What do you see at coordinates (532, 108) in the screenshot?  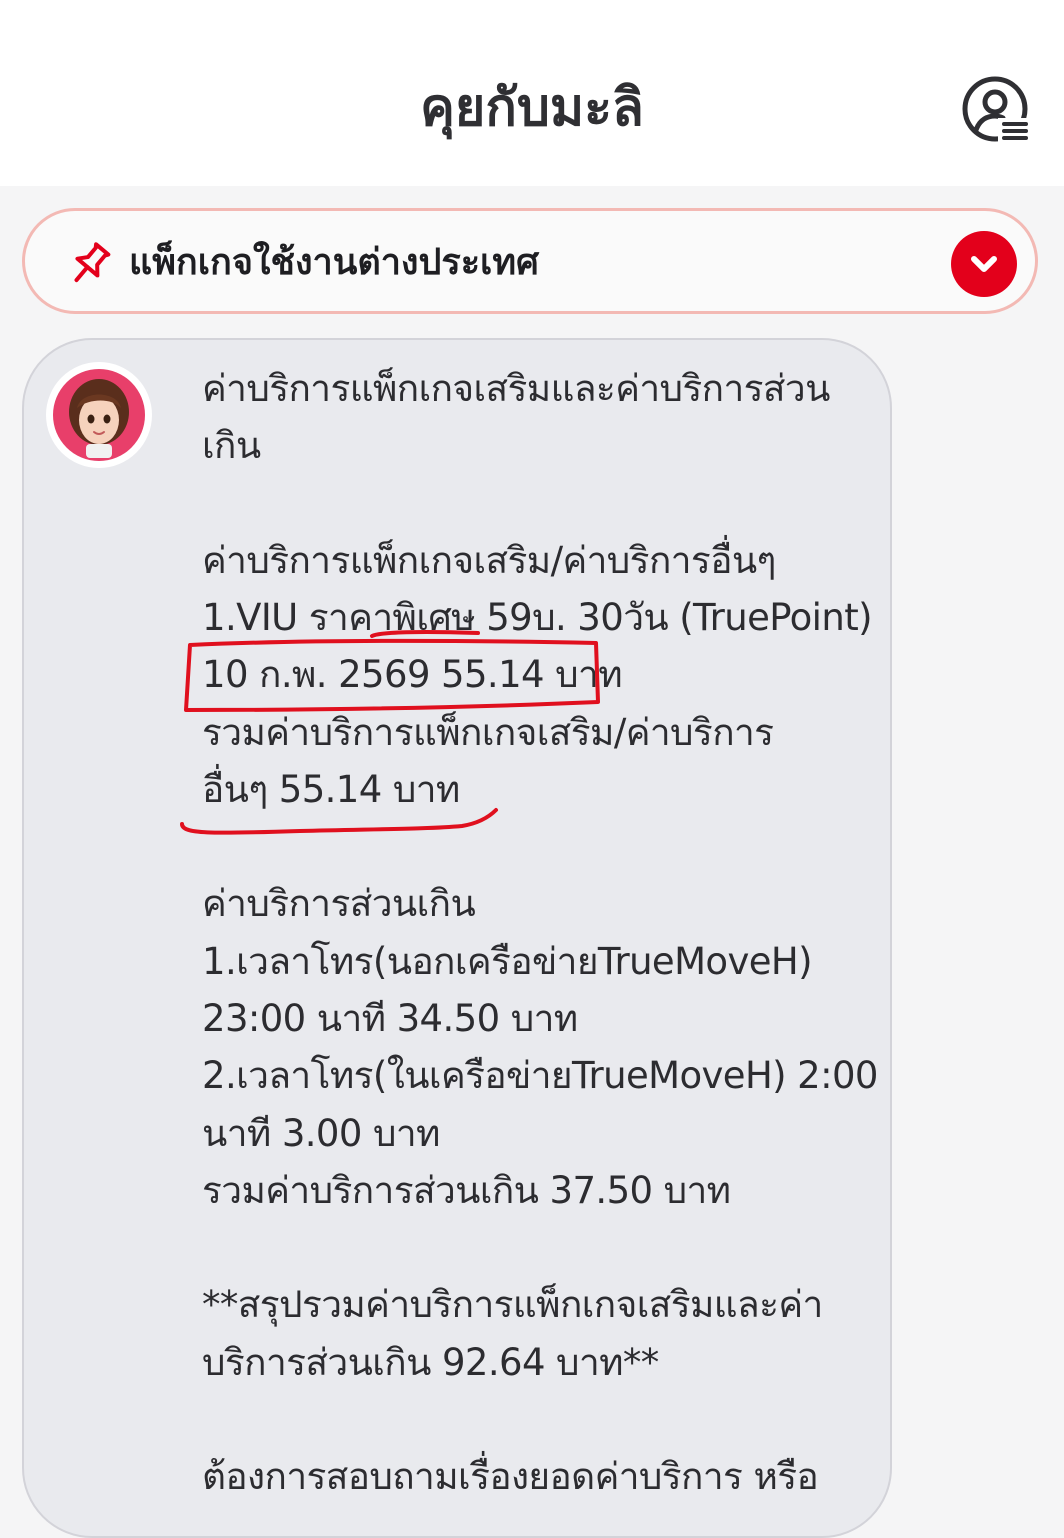 I see `page-title: คุยกับมะลิ` at bounding box center [532, 108].